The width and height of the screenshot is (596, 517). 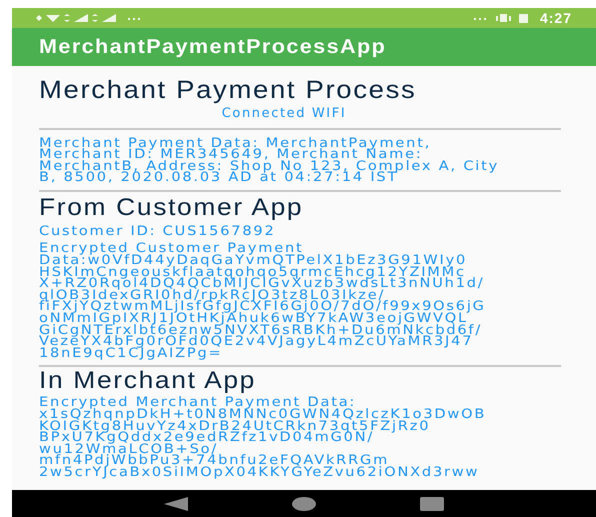 I want to click on home-icon, so click(x=304, y=503).